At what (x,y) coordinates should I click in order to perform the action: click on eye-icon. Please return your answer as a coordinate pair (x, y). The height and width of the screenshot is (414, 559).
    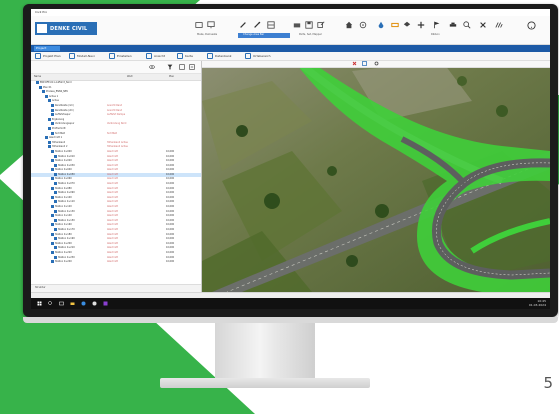
    Looking at the image, I should click on (152, 67).